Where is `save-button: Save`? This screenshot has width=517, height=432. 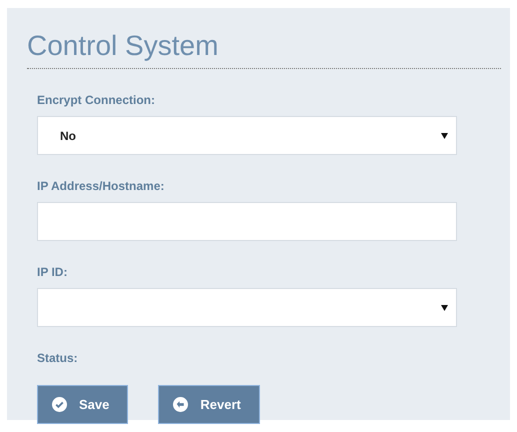 save-button: Save is located at coordinates (82, 404).